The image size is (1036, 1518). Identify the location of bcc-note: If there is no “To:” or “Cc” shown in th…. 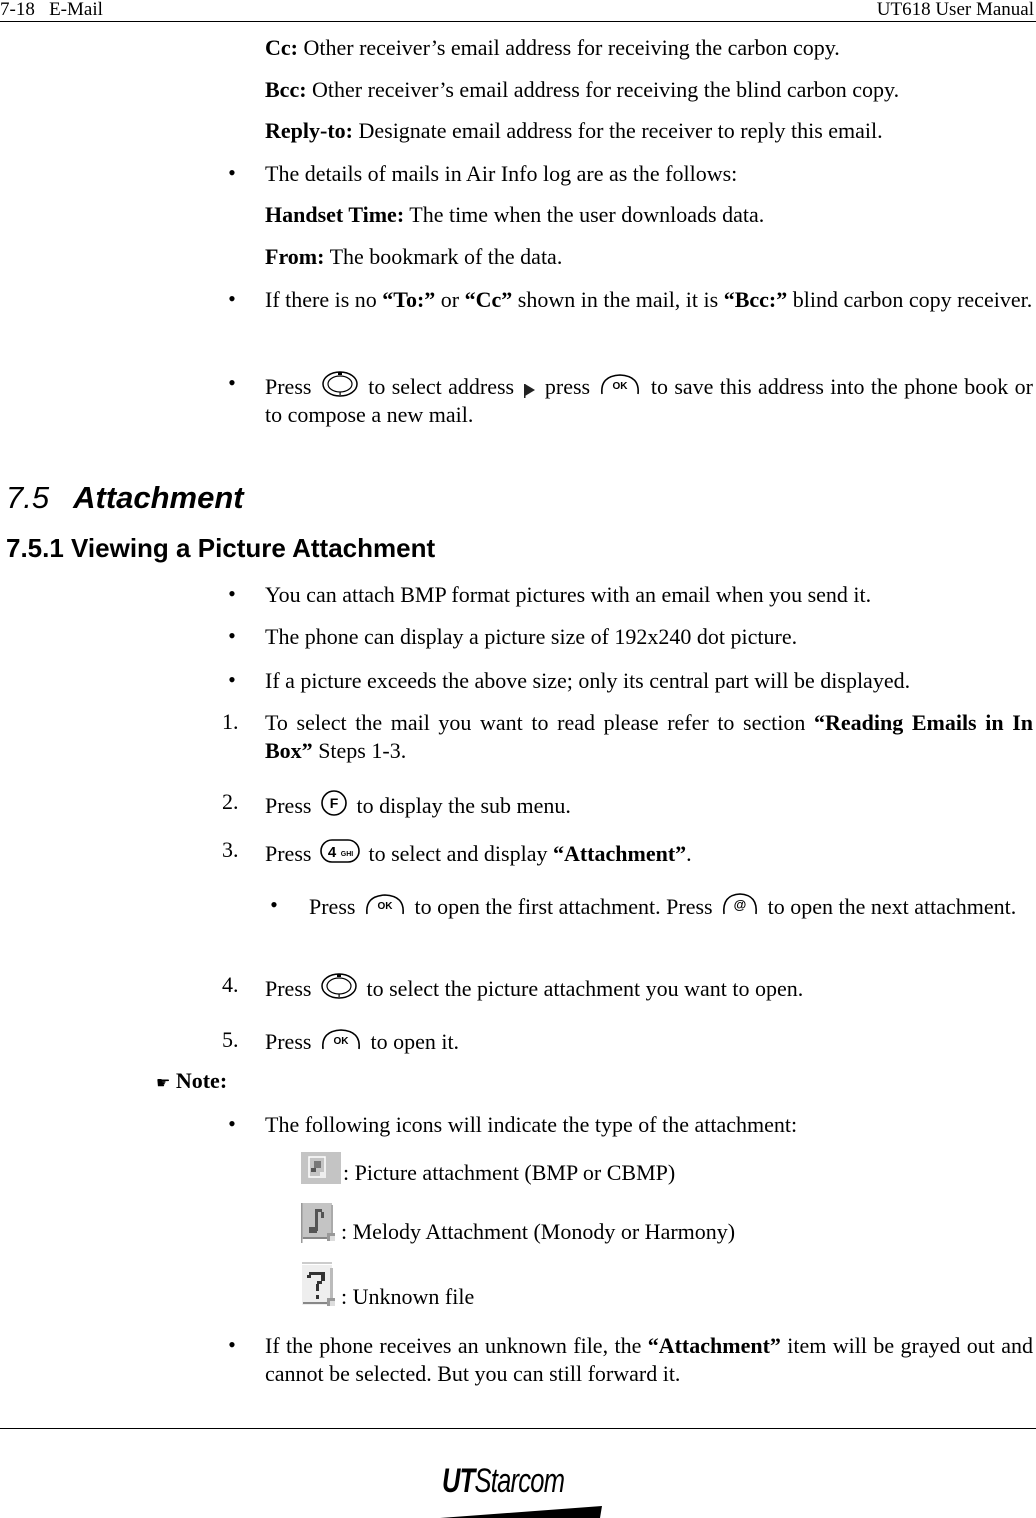
(649, 300).